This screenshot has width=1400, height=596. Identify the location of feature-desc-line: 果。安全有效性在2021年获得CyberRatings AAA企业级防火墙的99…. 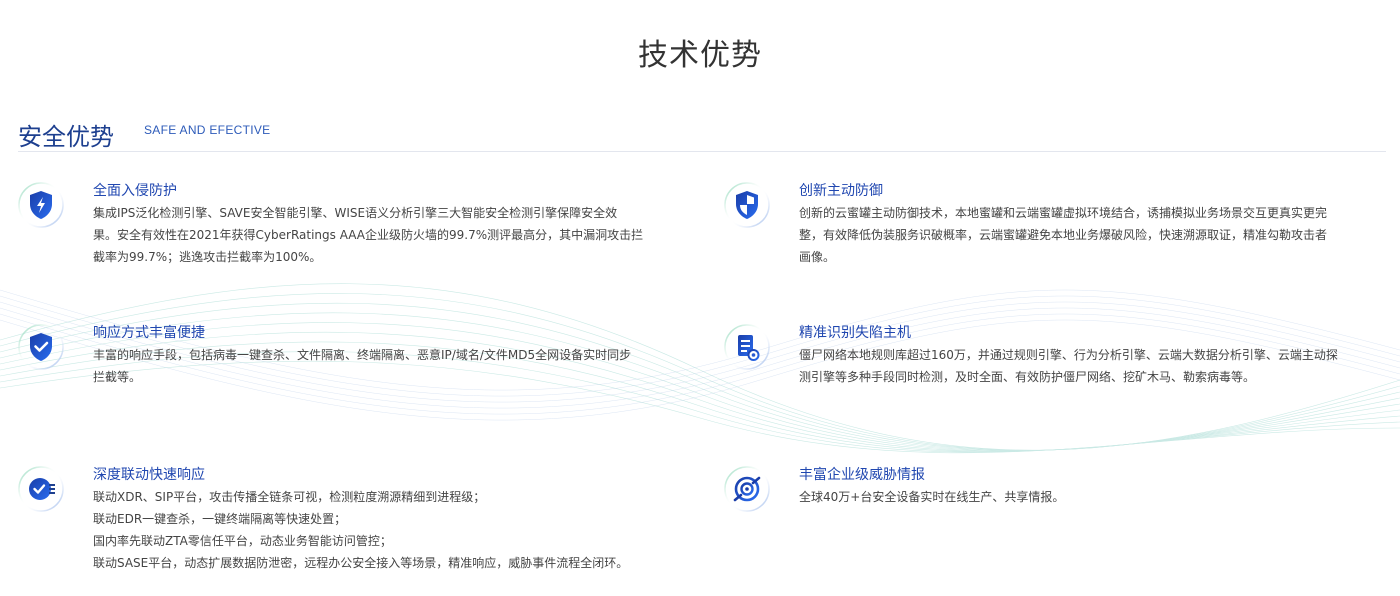
(368, 235).